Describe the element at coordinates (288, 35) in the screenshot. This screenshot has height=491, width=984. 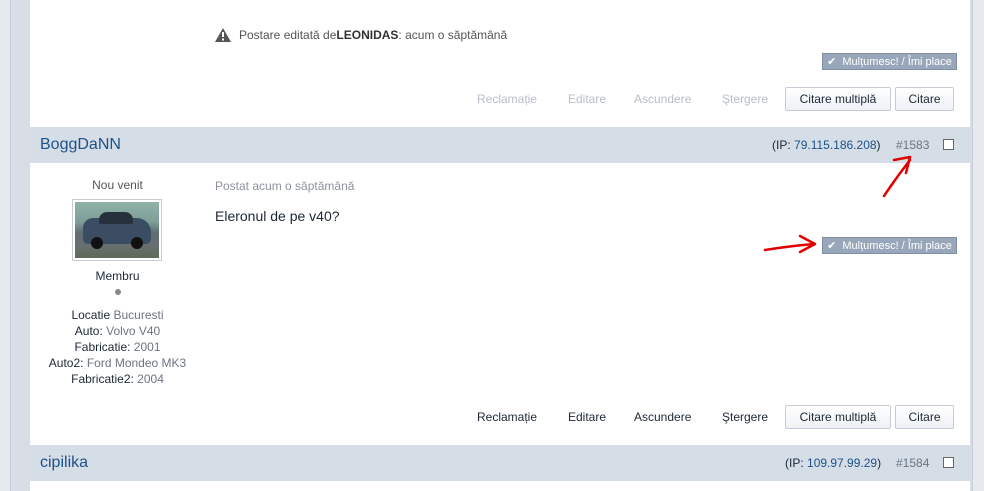
I see `edit-note-prefix: Postare editată de` at that location.